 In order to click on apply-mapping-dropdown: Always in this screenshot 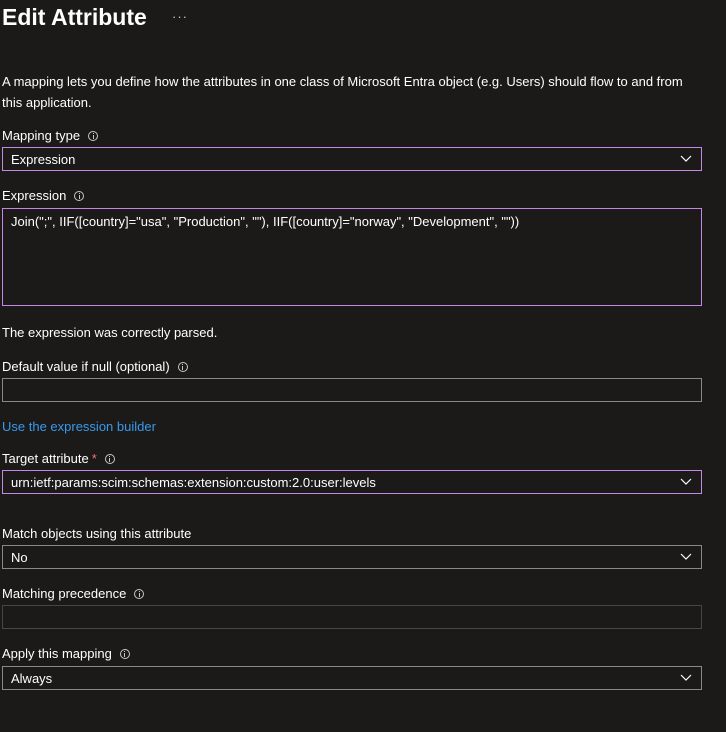, I will do `click(352, 678)`.